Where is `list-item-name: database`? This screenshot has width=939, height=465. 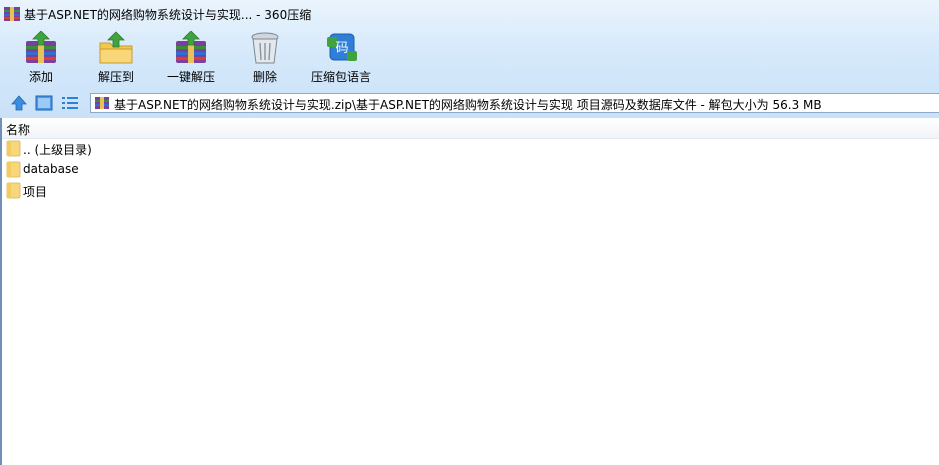
list-item-name: database is located at coordinates (51, 169).